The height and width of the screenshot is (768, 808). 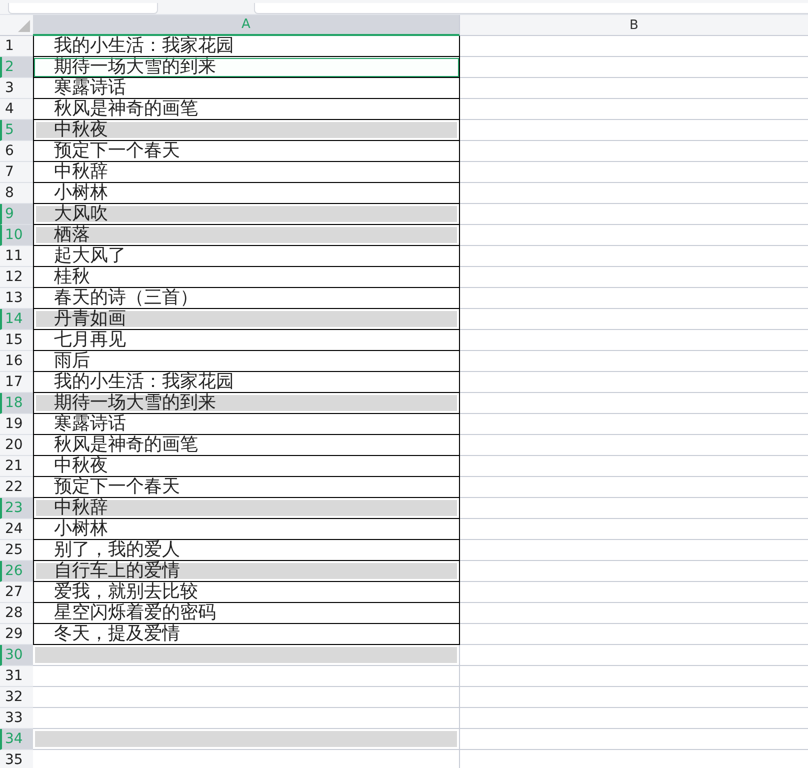 I want to click on formula-field, so click(x=531, y=8).